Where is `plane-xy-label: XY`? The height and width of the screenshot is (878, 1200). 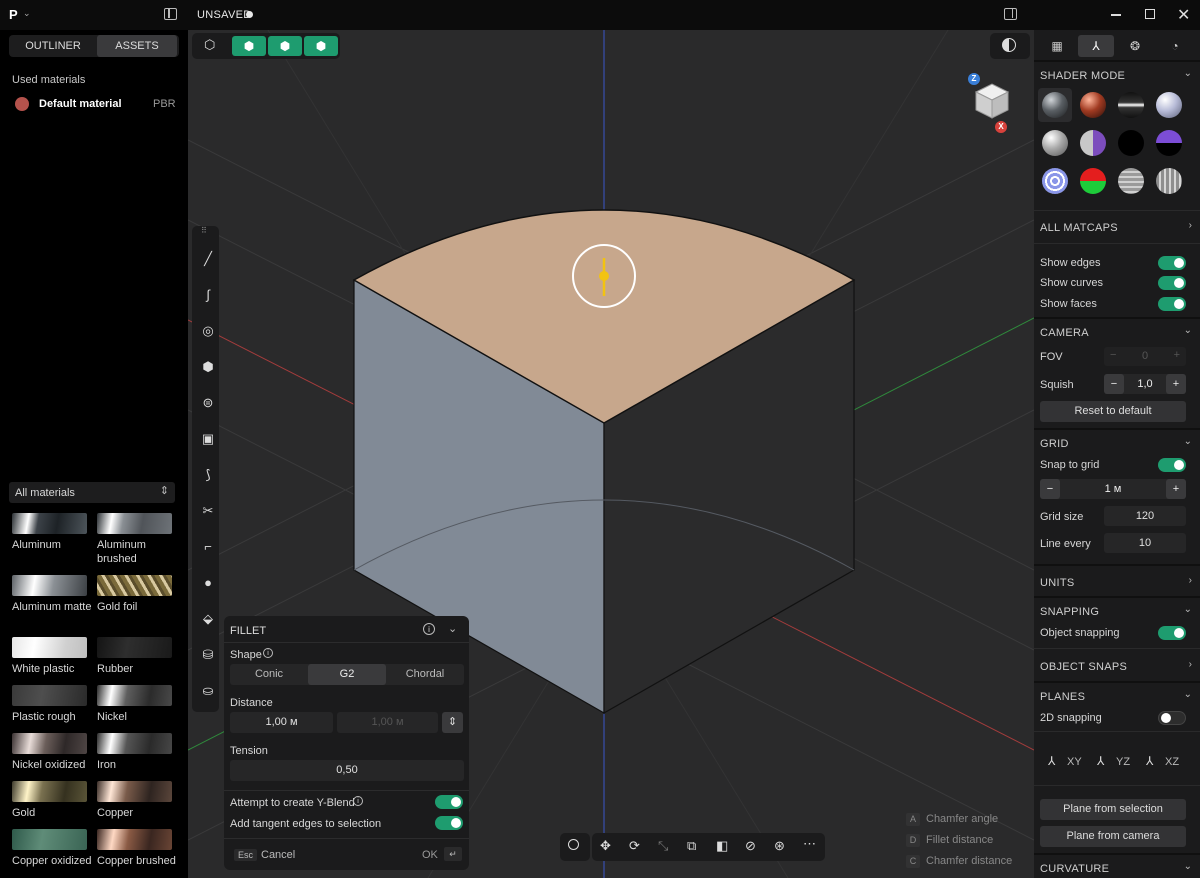 plane-xy-label: XY is located at coordinates (1074, 762).